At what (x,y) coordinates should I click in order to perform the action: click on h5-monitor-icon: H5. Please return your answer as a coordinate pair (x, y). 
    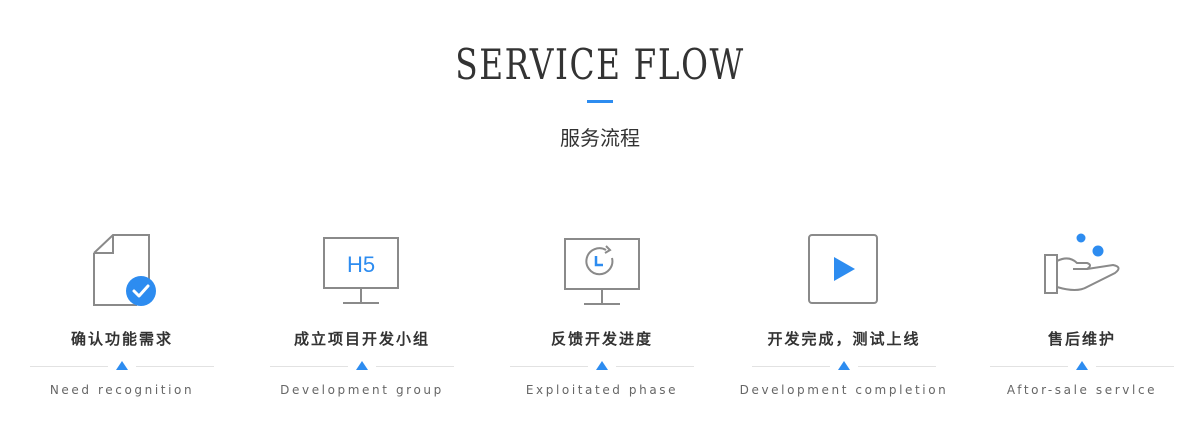
    Looking at the image, I should click on (362, 267).